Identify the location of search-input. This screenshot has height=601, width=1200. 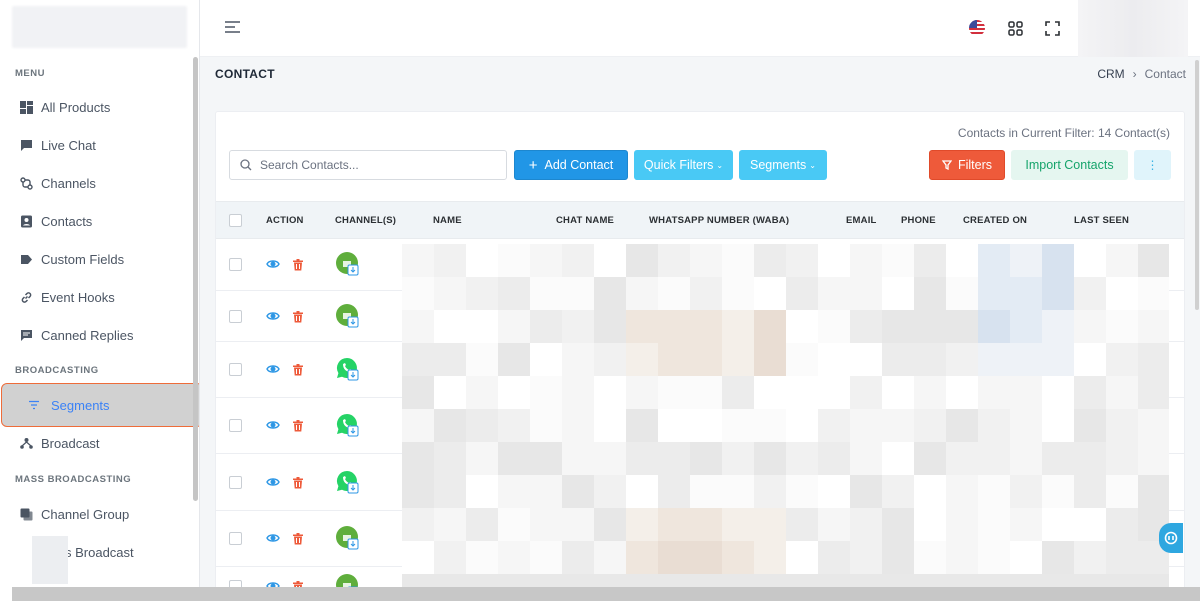
(375, 165).